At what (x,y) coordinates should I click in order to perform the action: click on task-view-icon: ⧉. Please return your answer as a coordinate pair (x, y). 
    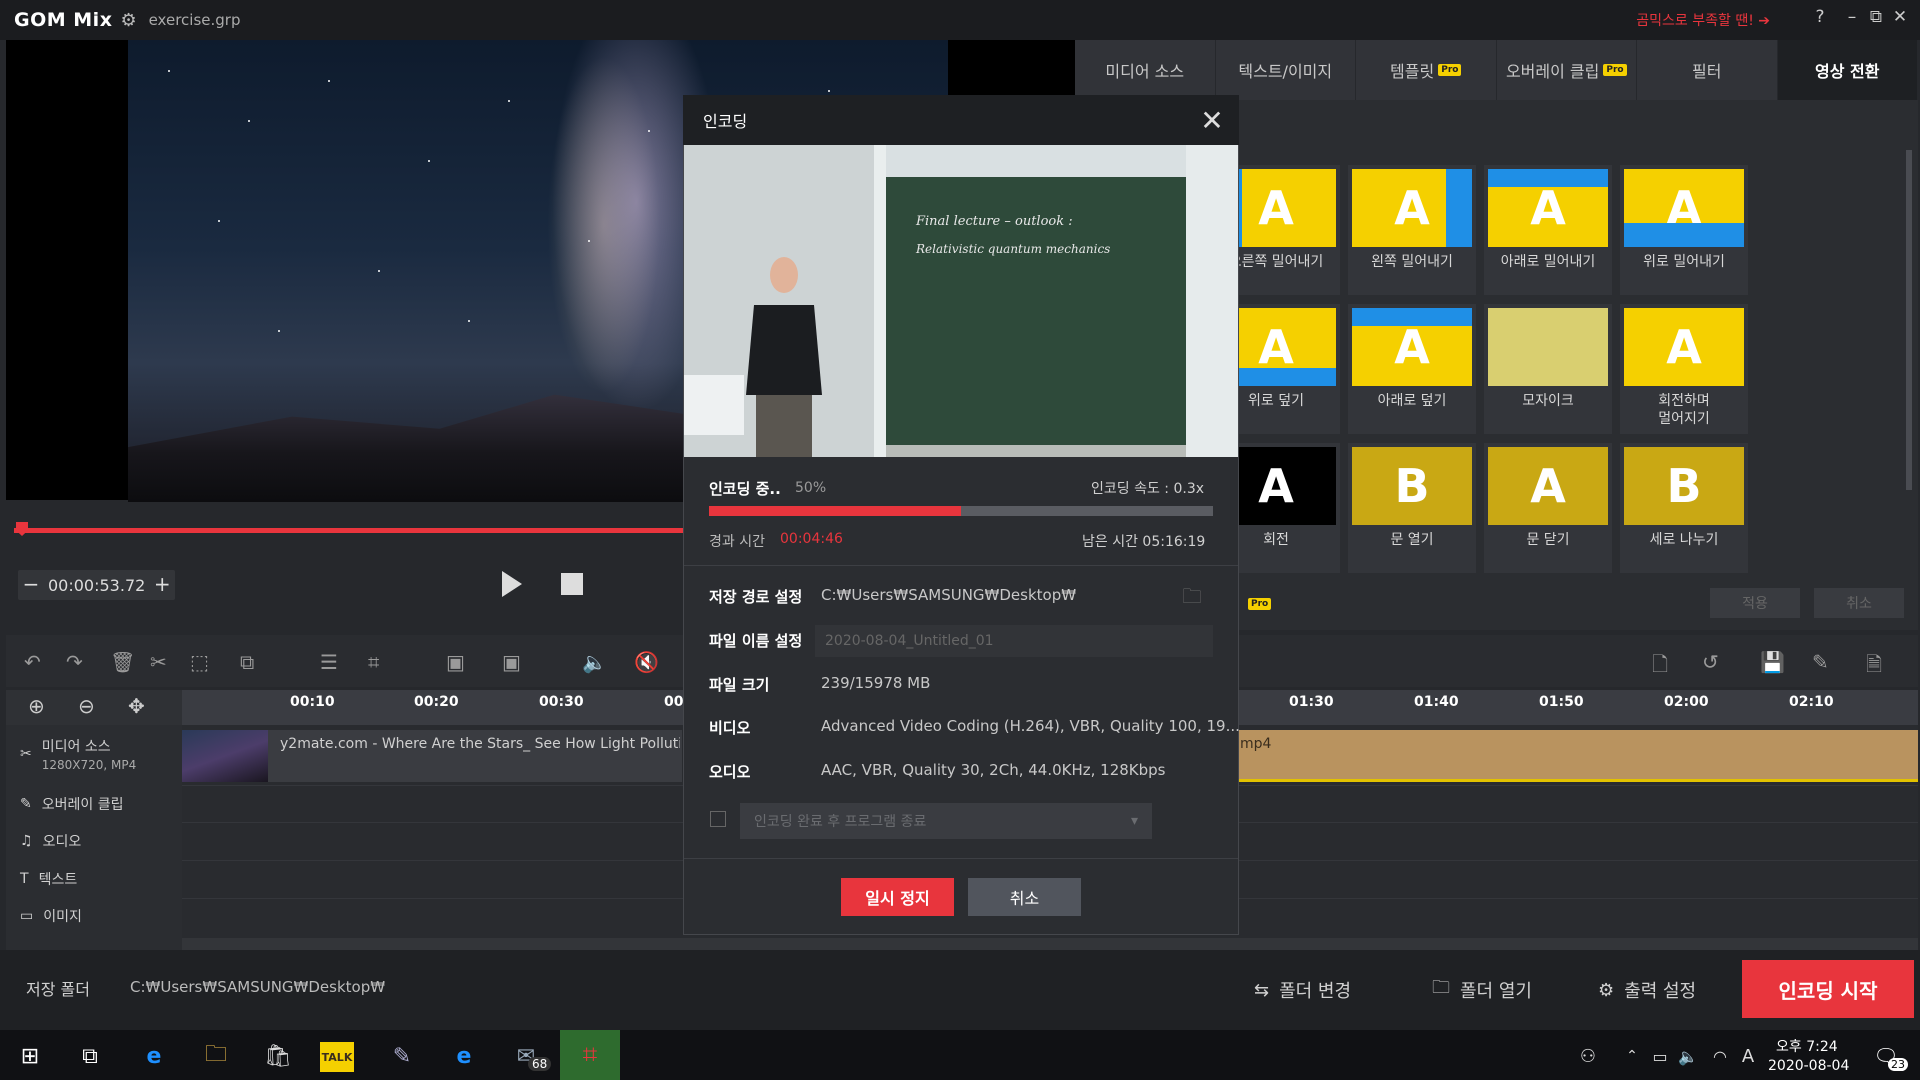
    Looking at the image, I should click on (90, 1056).